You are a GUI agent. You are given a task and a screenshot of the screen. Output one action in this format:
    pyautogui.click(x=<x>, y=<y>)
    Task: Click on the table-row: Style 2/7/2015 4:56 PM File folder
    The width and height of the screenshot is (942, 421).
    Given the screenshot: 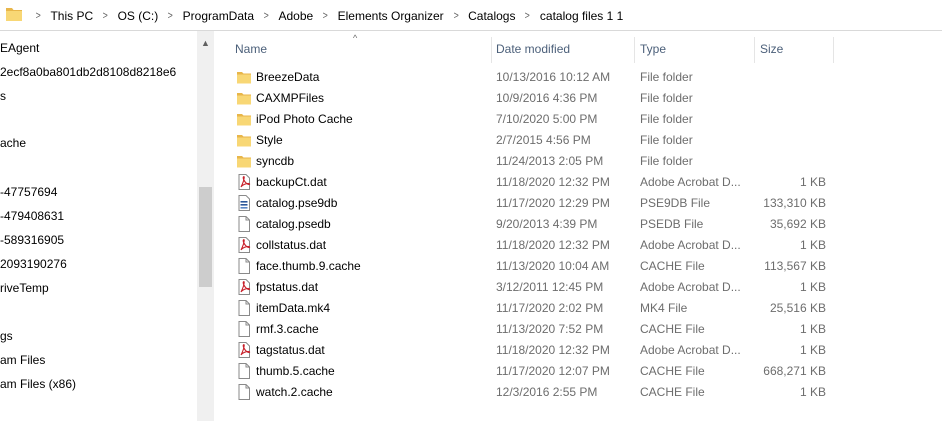 What is the action you would take?
    pyautogui.click(x=578, y=140)
    